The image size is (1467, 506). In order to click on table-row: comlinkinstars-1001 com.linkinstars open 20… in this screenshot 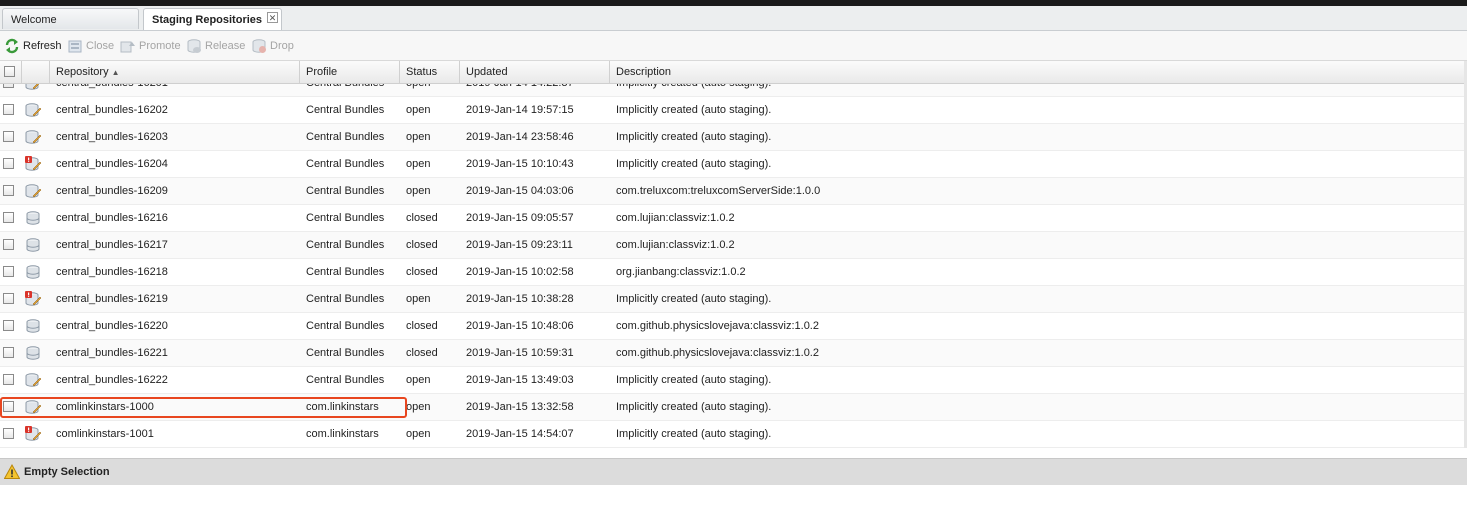, I will do `click(732, 434)`.